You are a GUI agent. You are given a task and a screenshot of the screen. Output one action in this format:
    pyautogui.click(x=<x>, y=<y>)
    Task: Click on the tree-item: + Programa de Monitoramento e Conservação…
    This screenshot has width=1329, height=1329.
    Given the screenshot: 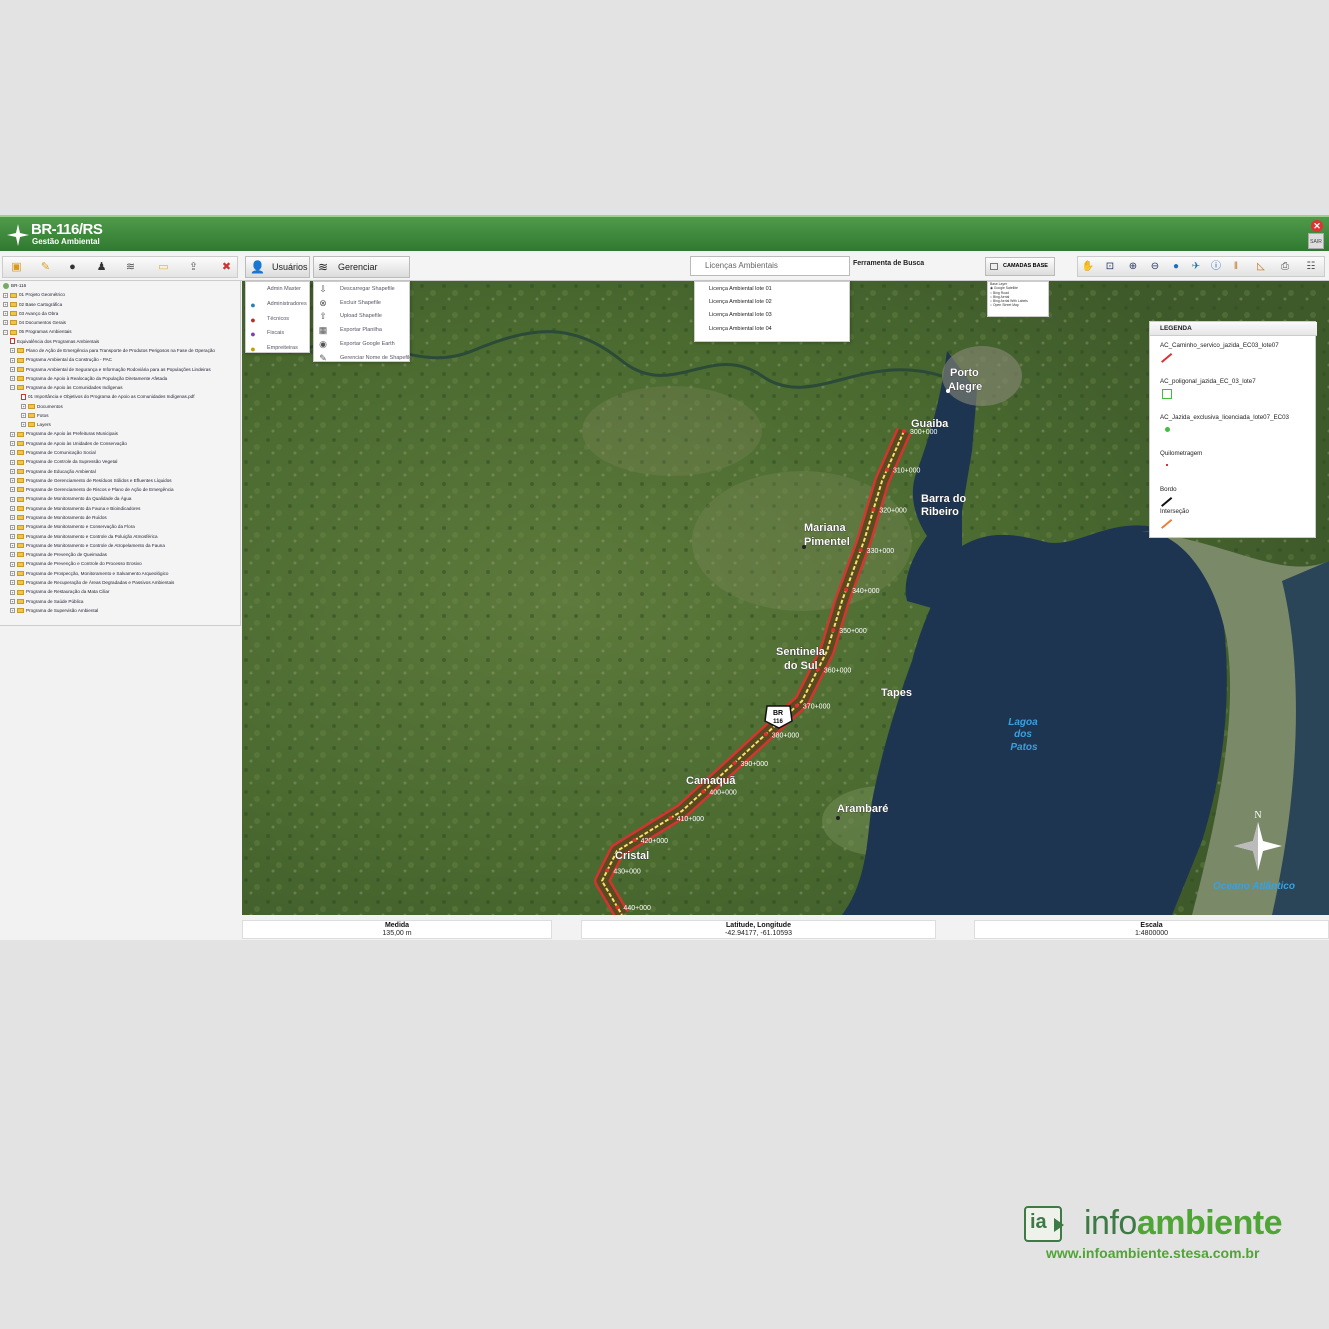 What is the action you would take?
    pyautogui.click(x=72, y=526)
    